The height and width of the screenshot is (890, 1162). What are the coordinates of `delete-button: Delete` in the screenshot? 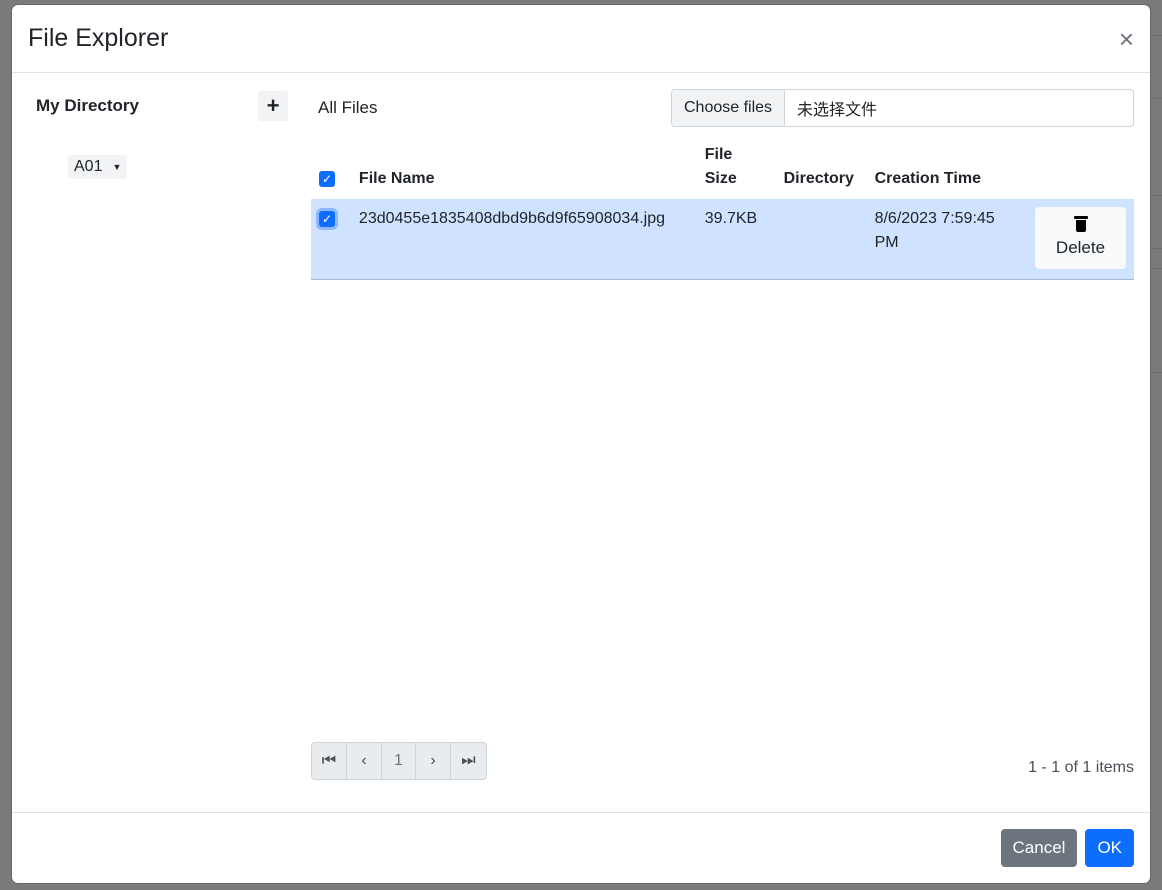 It's located at (1080, 238).